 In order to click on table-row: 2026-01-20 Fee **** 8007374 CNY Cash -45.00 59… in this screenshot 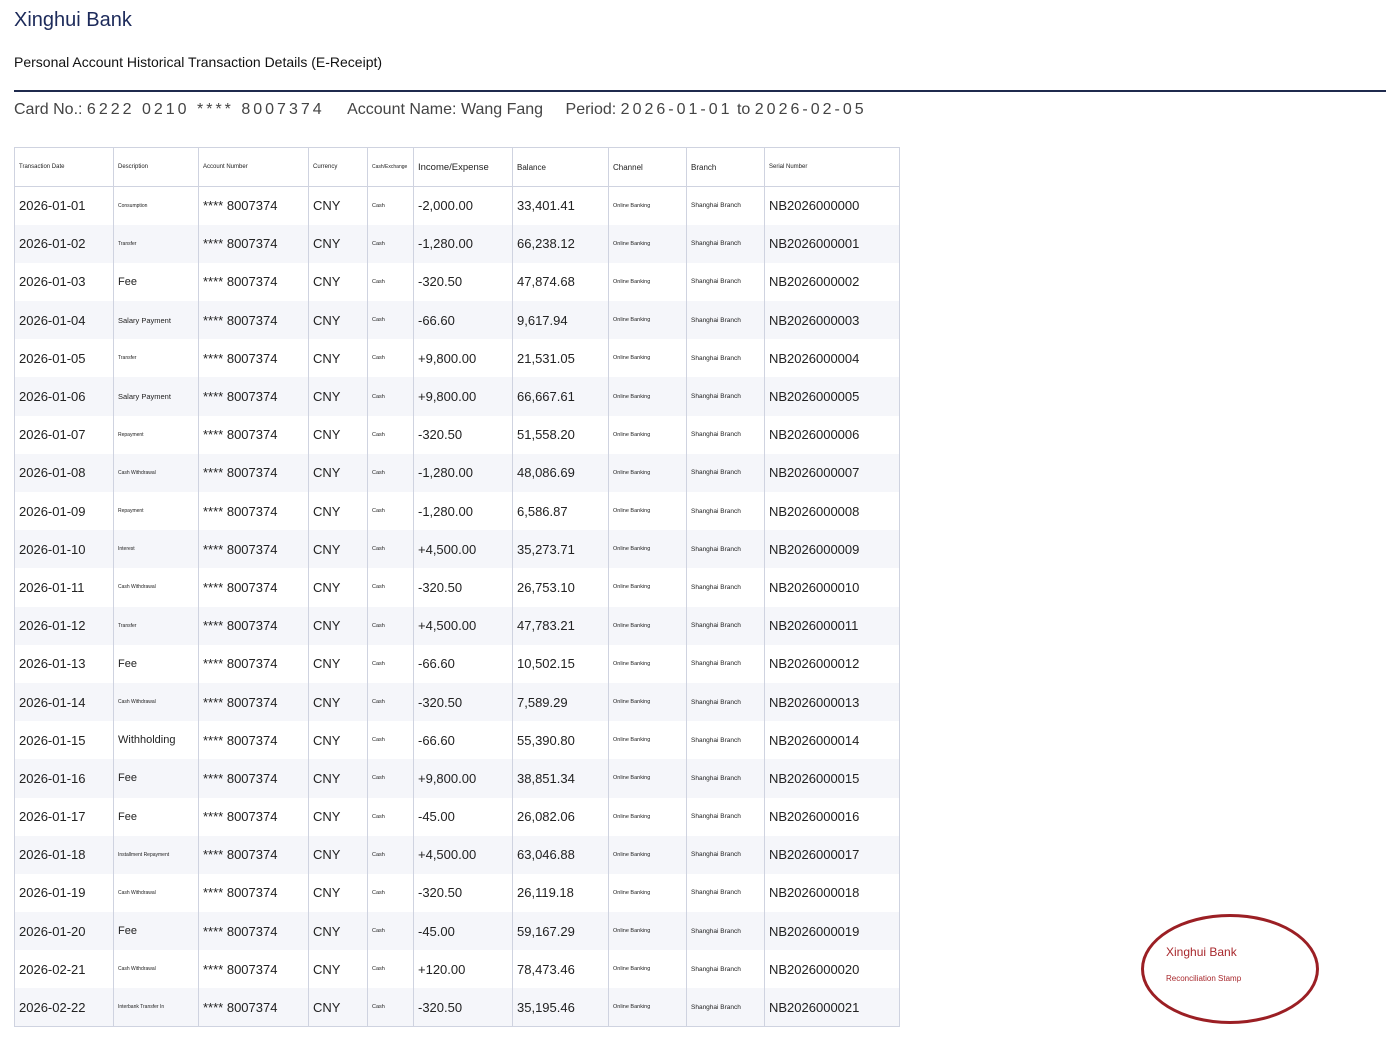, I will do `click(457, 931)`.